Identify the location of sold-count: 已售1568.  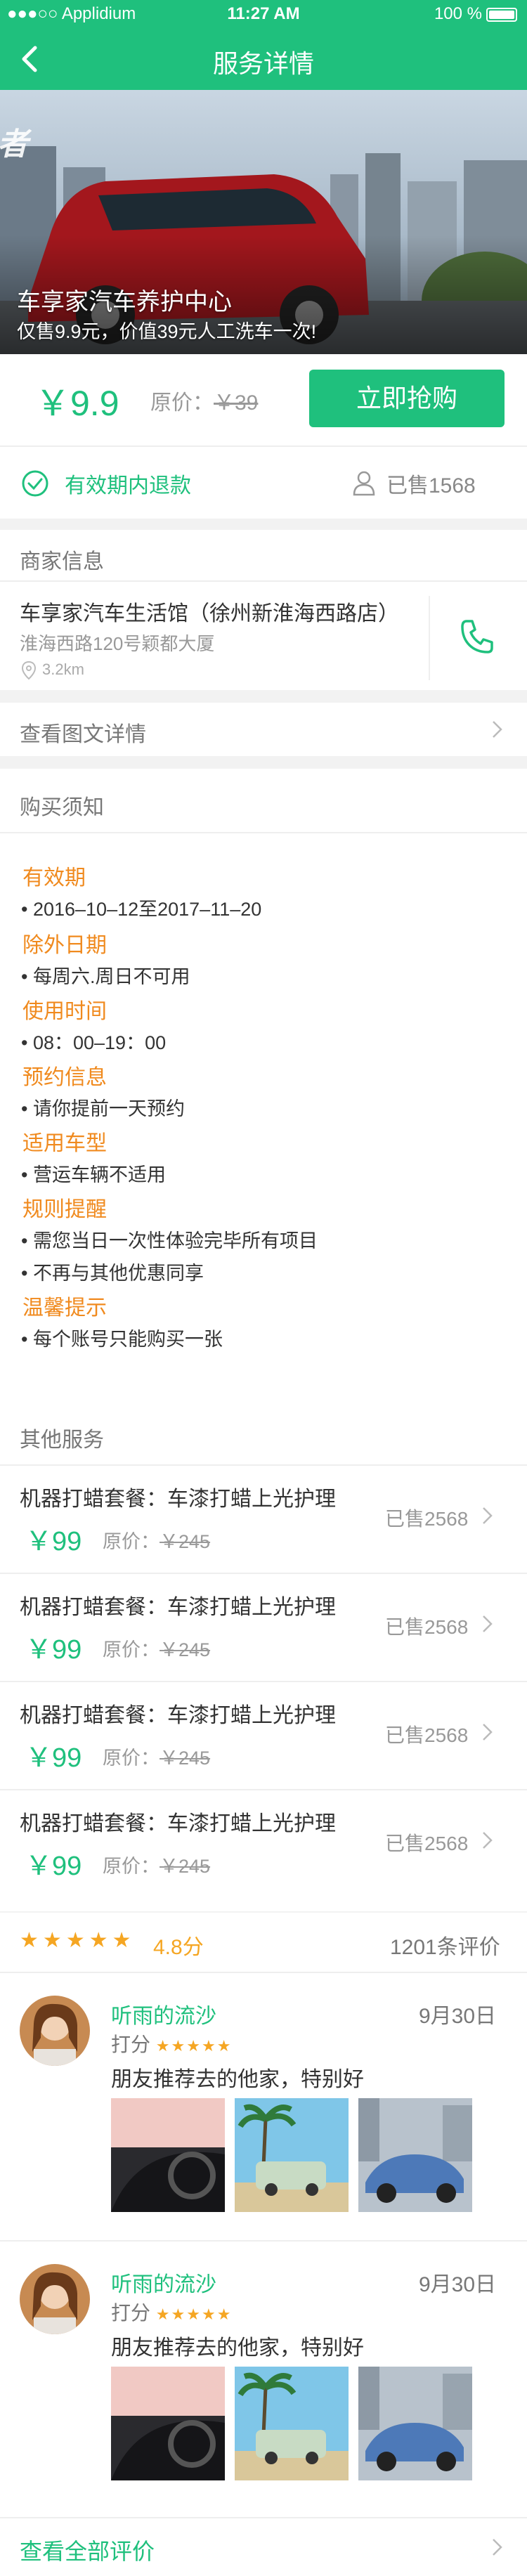
(431, 485).